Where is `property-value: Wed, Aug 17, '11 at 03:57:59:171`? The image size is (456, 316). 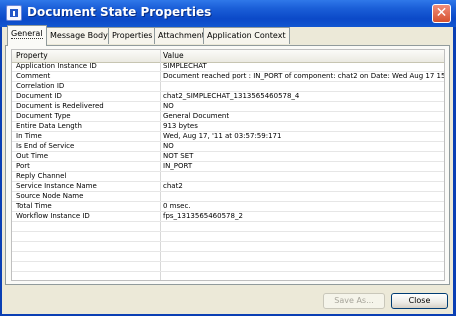 property-value: Wed, Aug 17, '11 at 03:57:59:171 is located at coordinates (222, 136).